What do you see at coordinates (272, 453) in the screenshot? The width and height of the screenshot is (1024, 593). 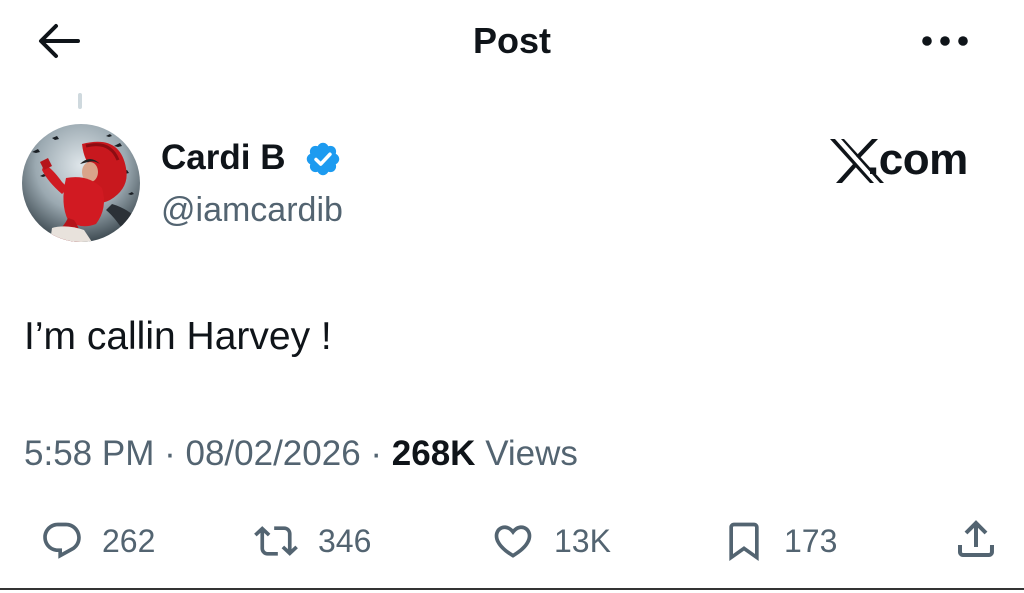 I see `post-date: 08/02/2026` at bounding box center [272, 453].